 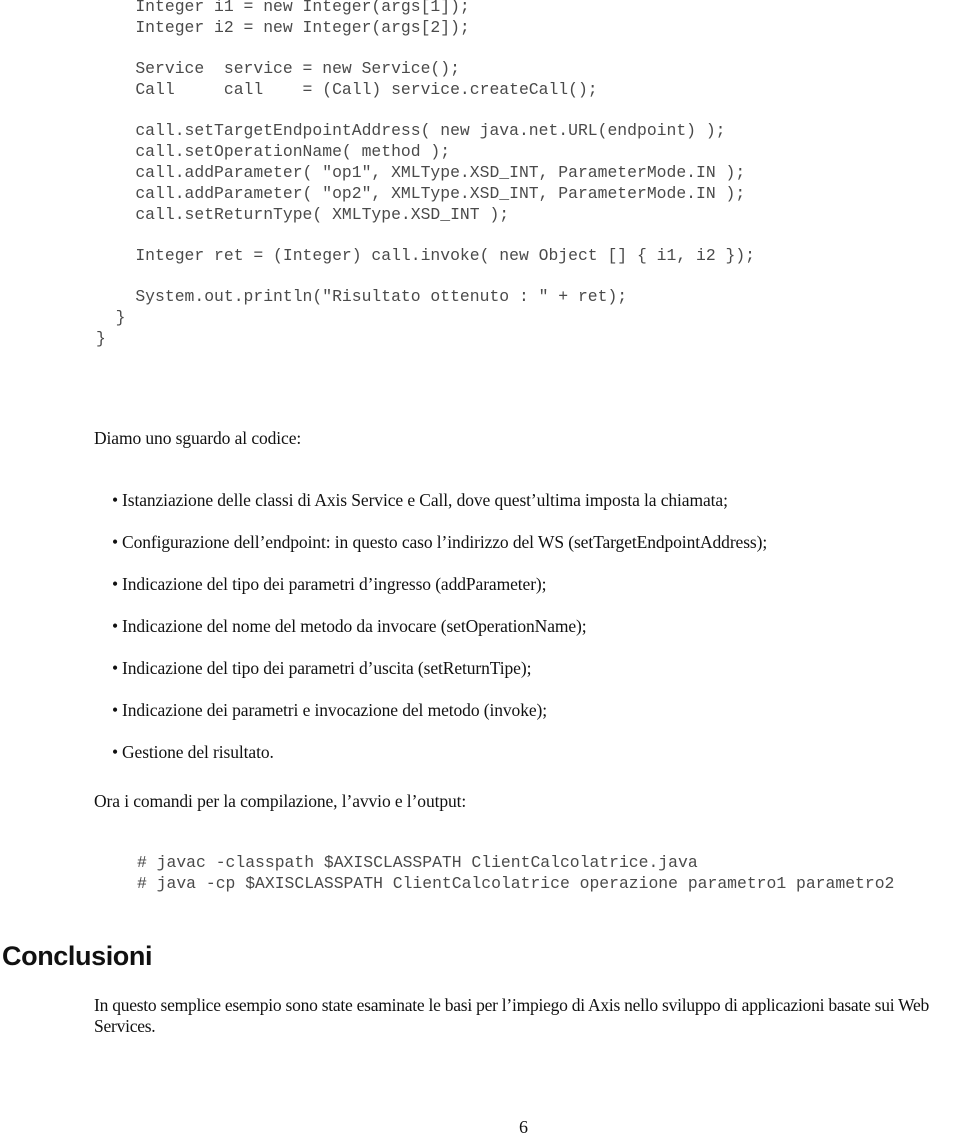 I want to click on intro-text: Diamo uno sguardo al codice:, so click(x=198, y=438).